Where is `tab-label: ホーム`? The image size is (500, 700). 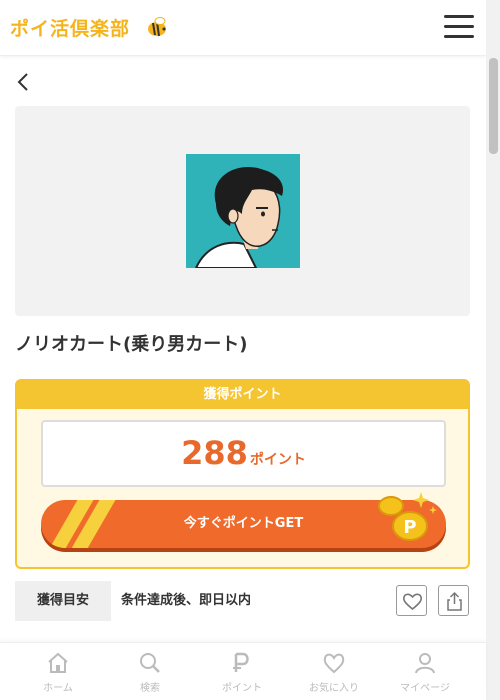 tab-label: ホーム is located at coordinates (58, 688).